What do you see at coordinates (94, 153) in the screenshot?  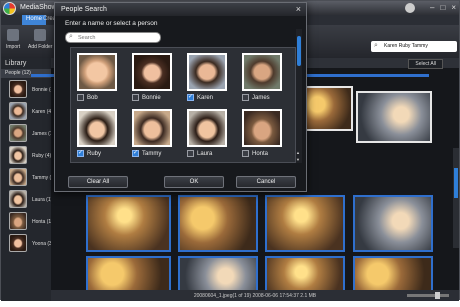 I see `person-name: Ruby` at bounding box center [94, 153].